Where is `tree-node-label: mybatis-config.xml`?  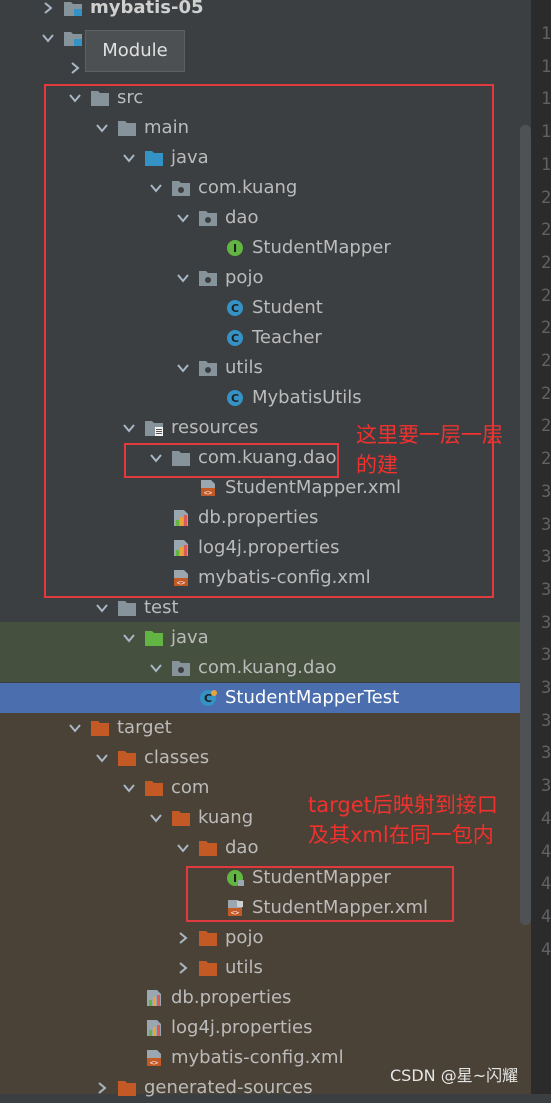
tree-node-label: mybatis-config.xml is located at coordinates (257, 1057).